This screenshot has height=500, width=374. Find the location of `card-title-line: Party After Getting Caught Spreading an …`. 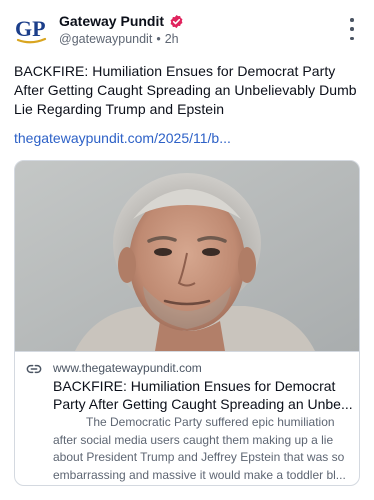

card-title-line: Party After Getting Caught Spreading an … is located at coordinates (203, 404).